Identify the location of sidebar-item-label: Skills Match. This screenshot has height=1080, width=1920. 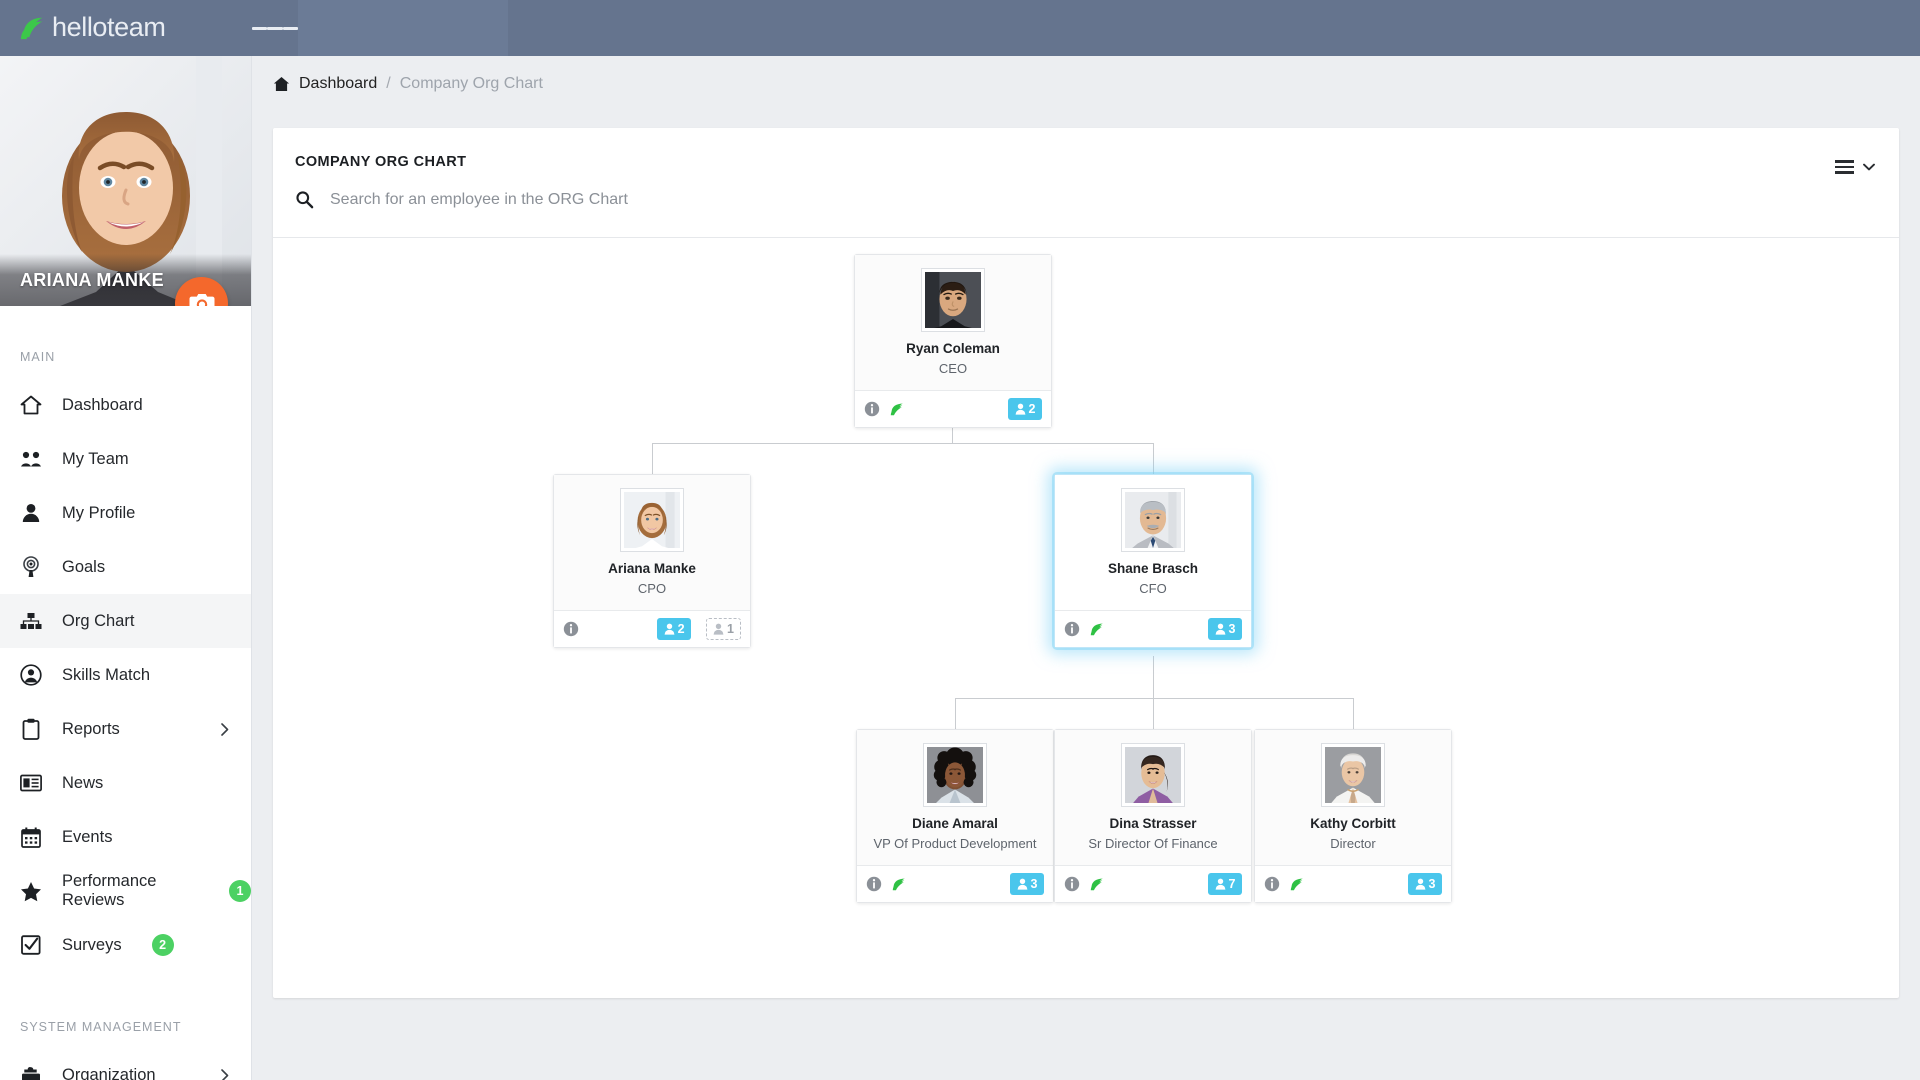
(106, 674).